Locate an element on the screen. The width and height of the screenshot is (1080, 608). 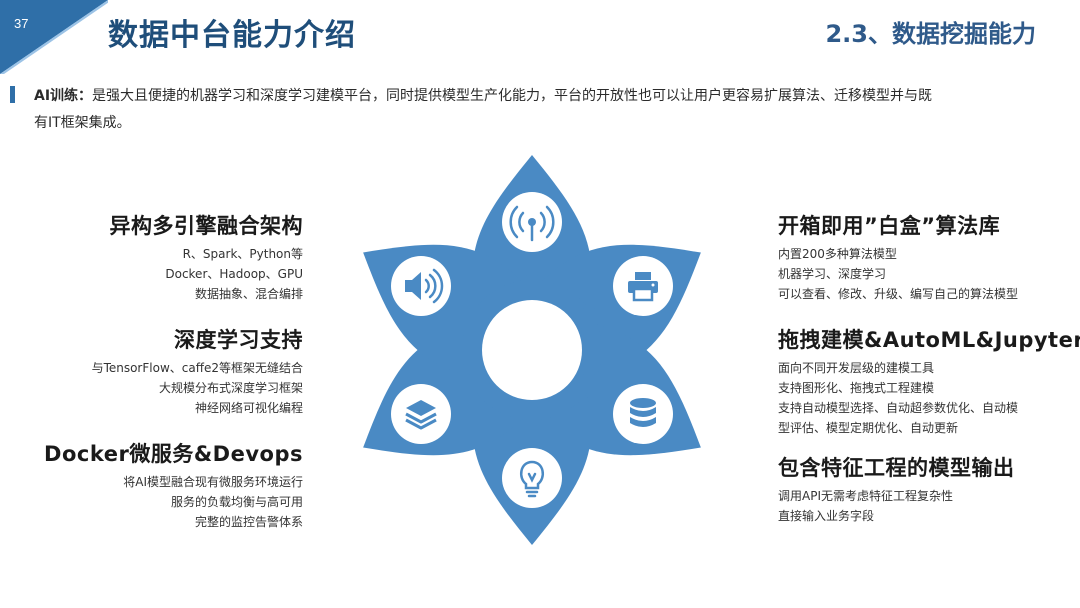
feature-line: 服务的负载均衡与高可用 is located at coordinates (236, 502).